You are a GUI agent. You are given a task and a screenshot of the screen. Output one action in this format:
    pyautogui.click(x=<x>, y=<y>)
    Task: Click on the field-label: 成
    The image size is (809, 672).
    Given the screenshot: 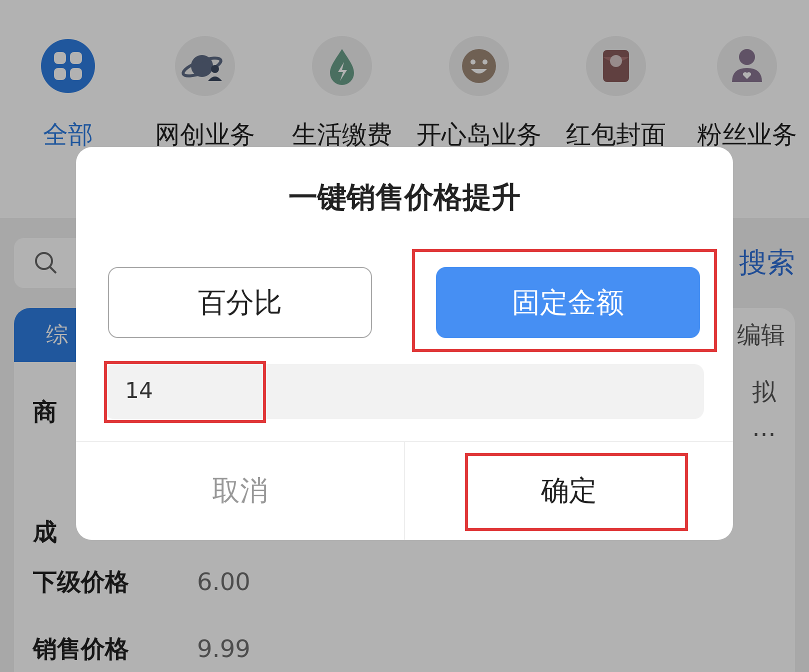 What is the action you would take?
    pyautogui.click(x=45, y=532)
    